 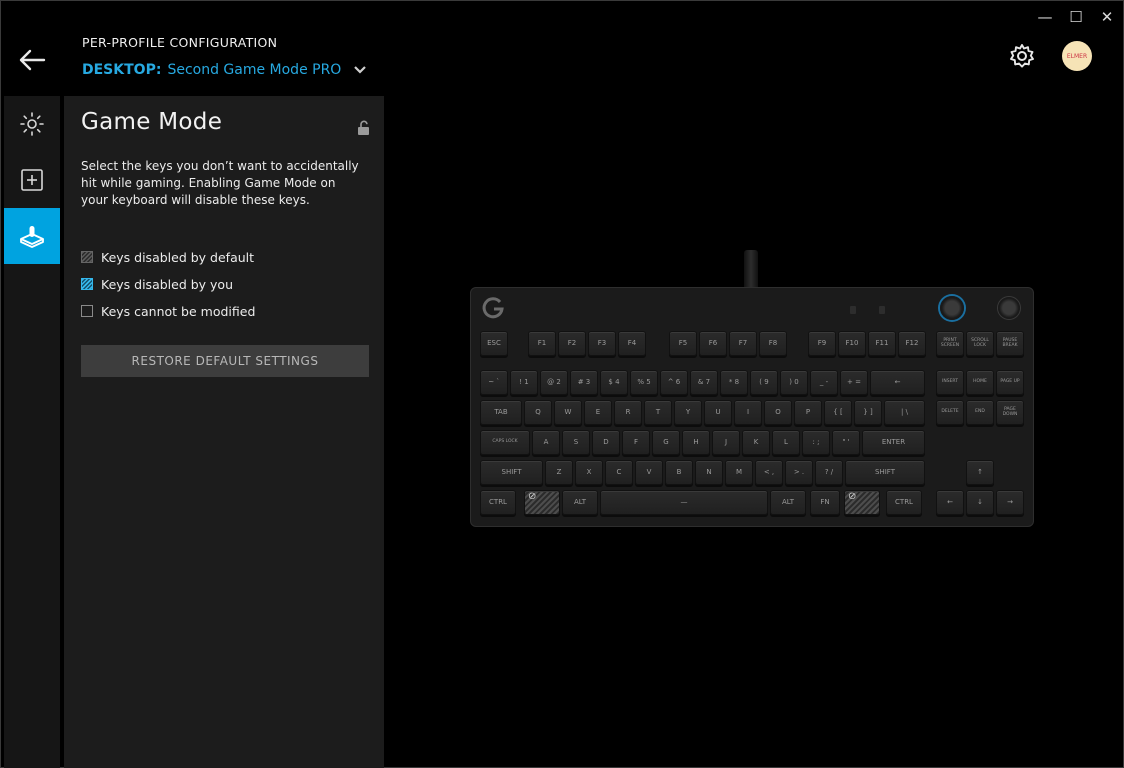 What do you see at coordinates (598, 412) in the screenshot?
I see `key-e: E` at bounding box center [598, 412].